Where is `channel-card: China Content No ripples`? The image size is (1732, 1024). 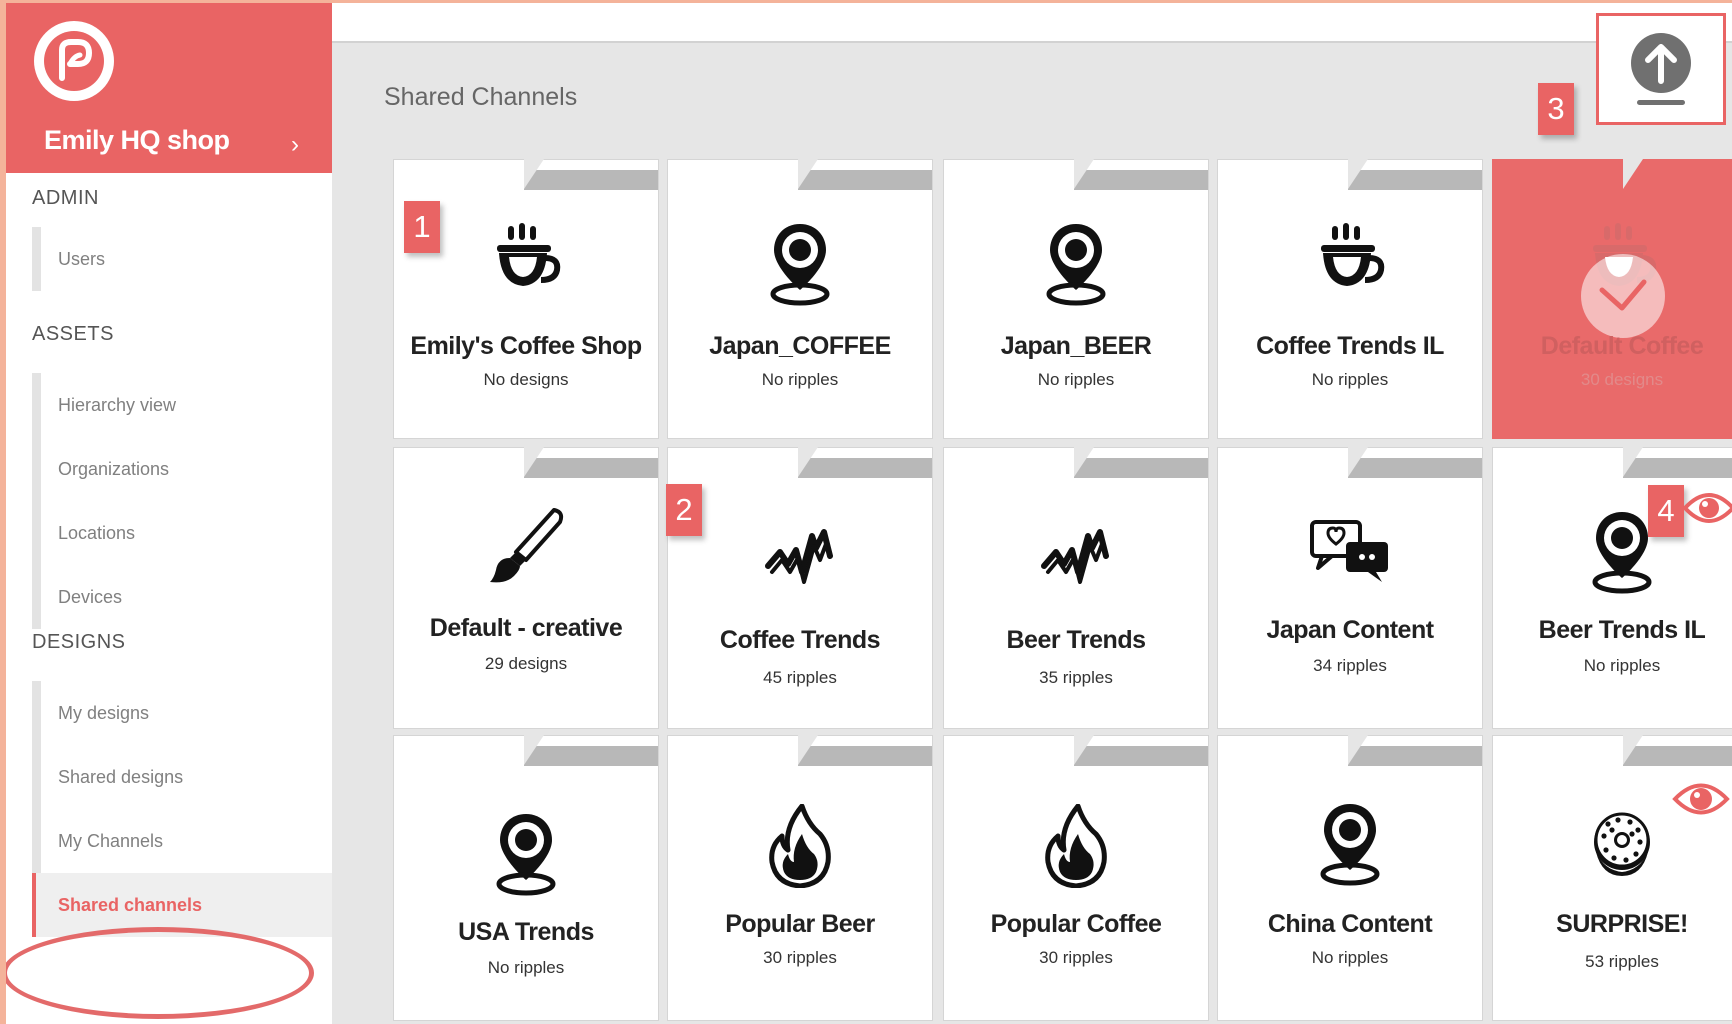
channel-card: China Content No ripples is located at coordinates (1350, 878).